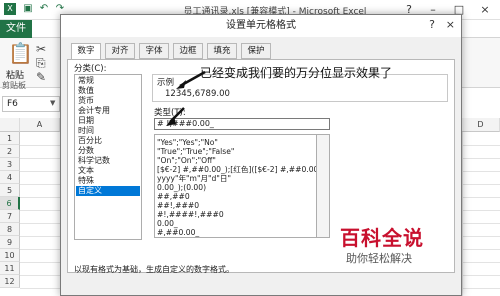  What do you see at coordinates (379, 258) in the screenshot?
I see `watermark-slogan: 助你轻松解决` at bounding box center [379, 258].